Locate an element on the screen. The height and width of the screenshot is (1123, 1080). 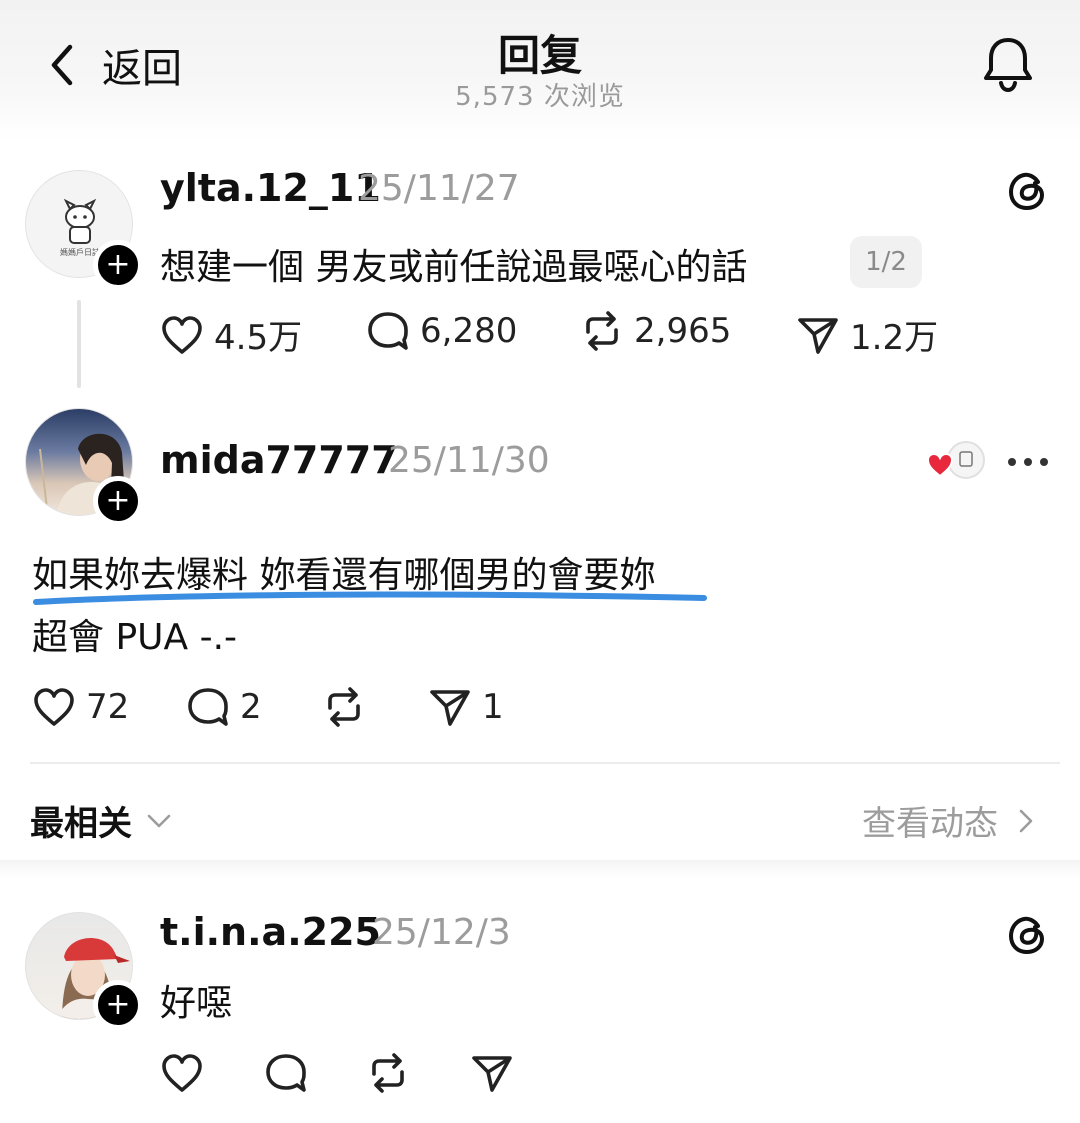
post-text: 想建一個 男友或前任說過最噁心的話 is located at coordinates (454, 267).